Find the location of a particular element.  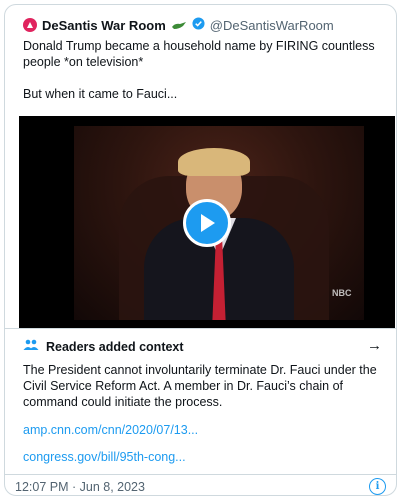

account-logo-icon is located at coordinates (30, 25).